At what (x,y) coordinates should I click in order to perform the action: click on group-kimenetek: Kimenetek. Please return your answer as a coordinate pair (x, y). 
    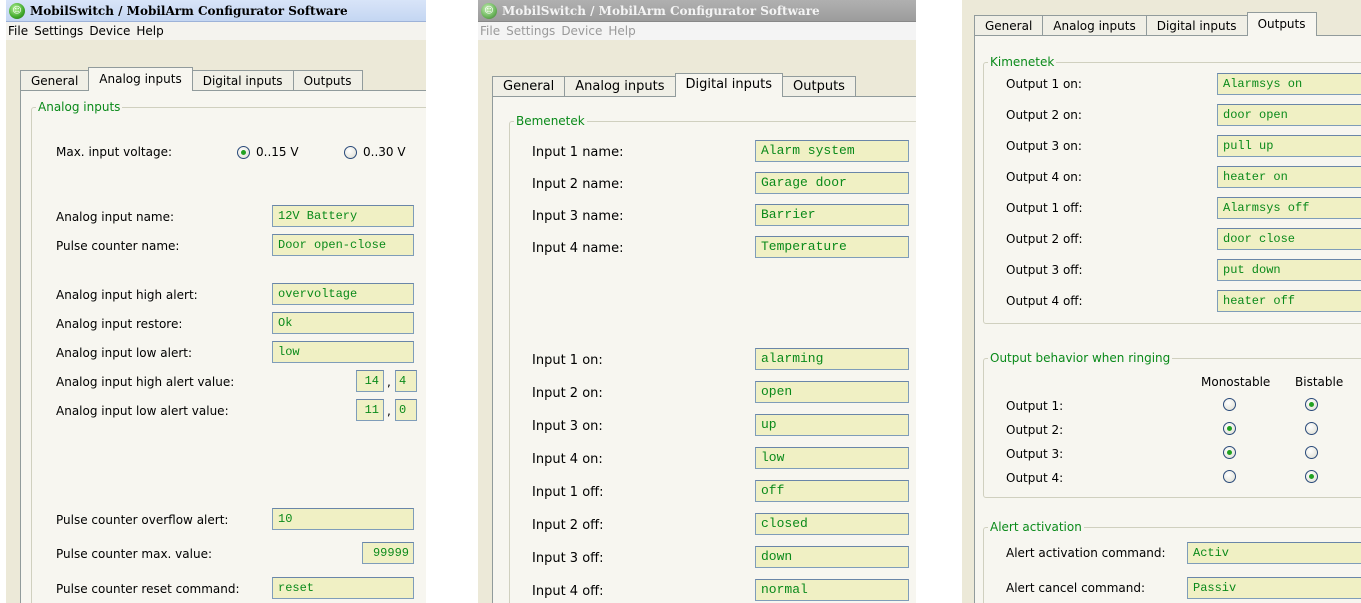
    Looking at the image, I should click on (1172, 189).